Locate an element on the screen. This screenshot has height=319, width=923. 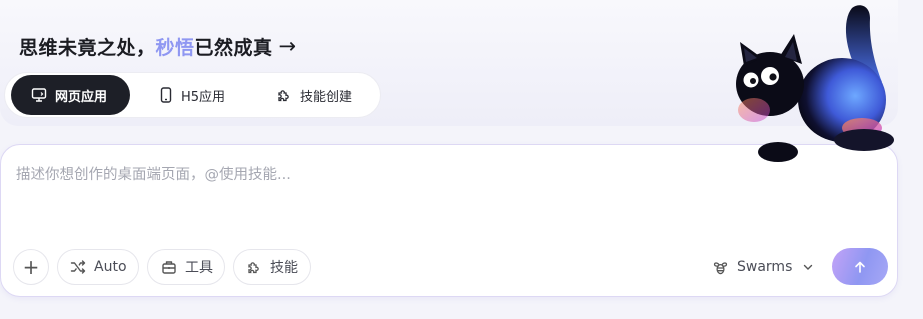
tab-web-app-label: 网页应用 is located at coordinates (81, 97).